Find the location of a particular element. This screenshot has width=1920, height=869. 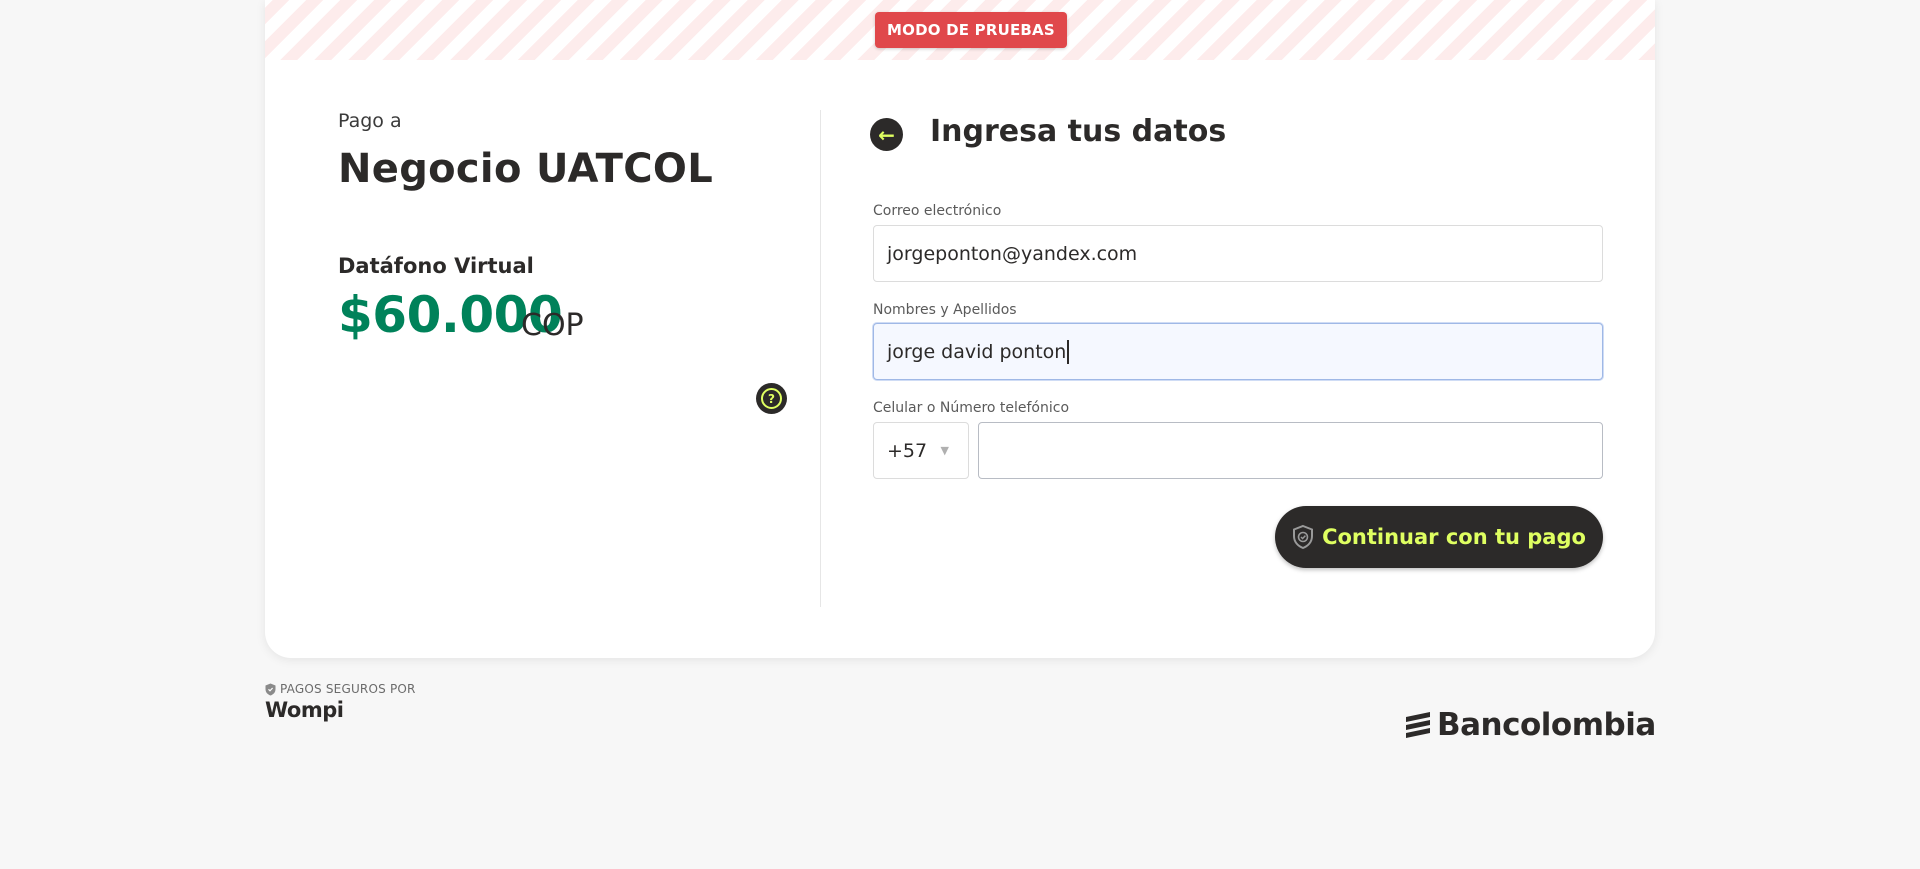

phone-field is located at coordinates (1290, 450).